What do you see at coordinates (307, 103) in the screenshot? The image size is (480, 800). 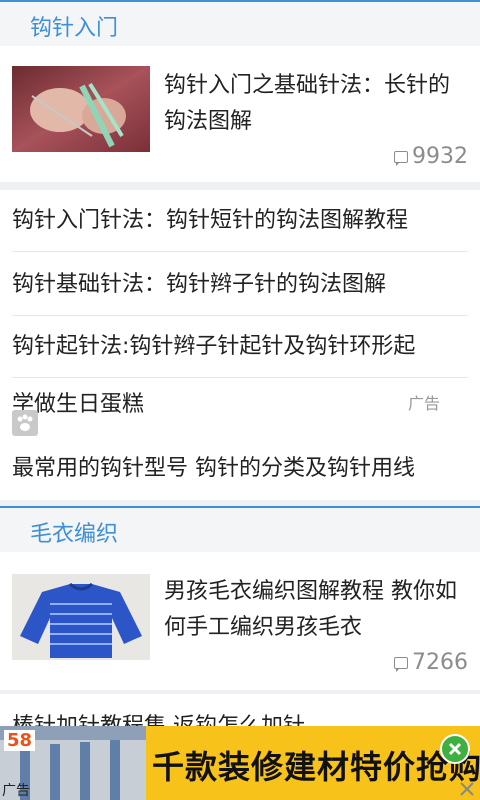 I see `article-title: 钩针入门之基础针法：长针的钩法图解` at bounding box center [307, 103].